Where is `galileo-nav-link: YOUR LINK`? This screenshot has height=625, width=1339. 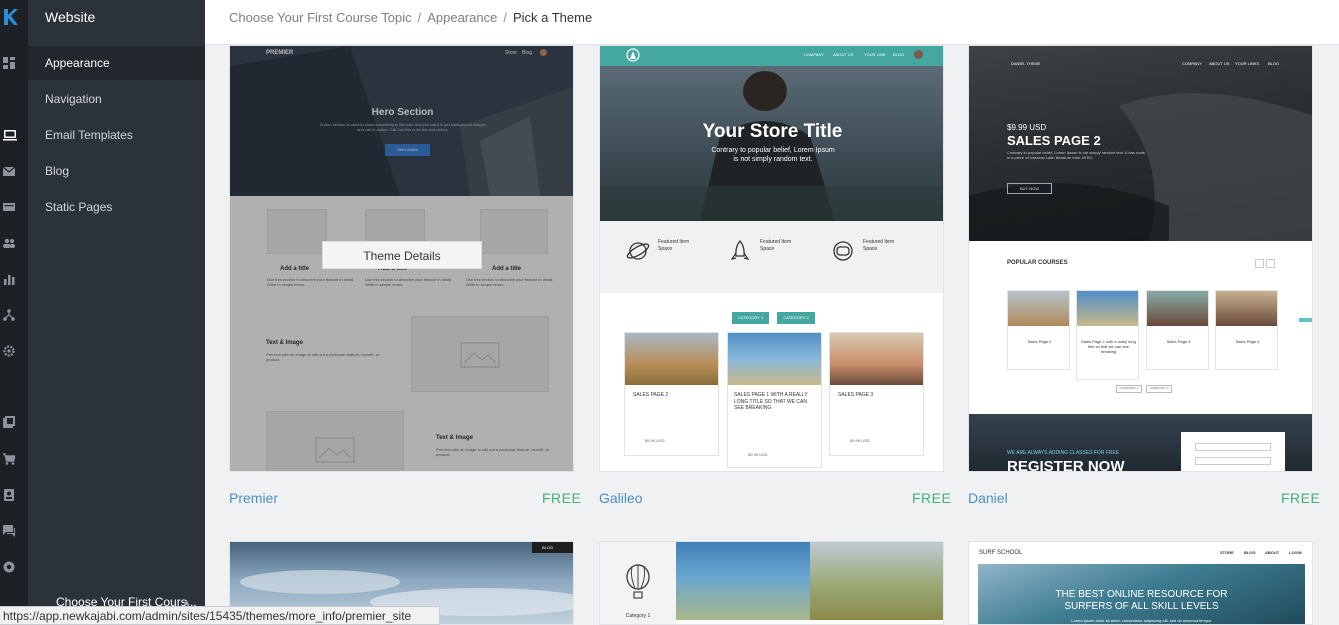
galileo-nav-link: YOUR LINK is located at coordinates (875, 54).